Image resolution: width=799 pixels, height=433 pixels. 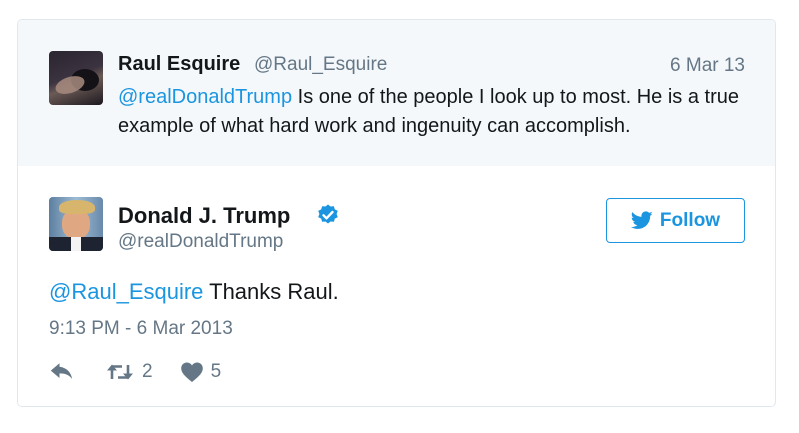 What do you see at coordinates (76, 224) in the screenshot?
I see `main-author-avatar` at bounding box center [76, 224].